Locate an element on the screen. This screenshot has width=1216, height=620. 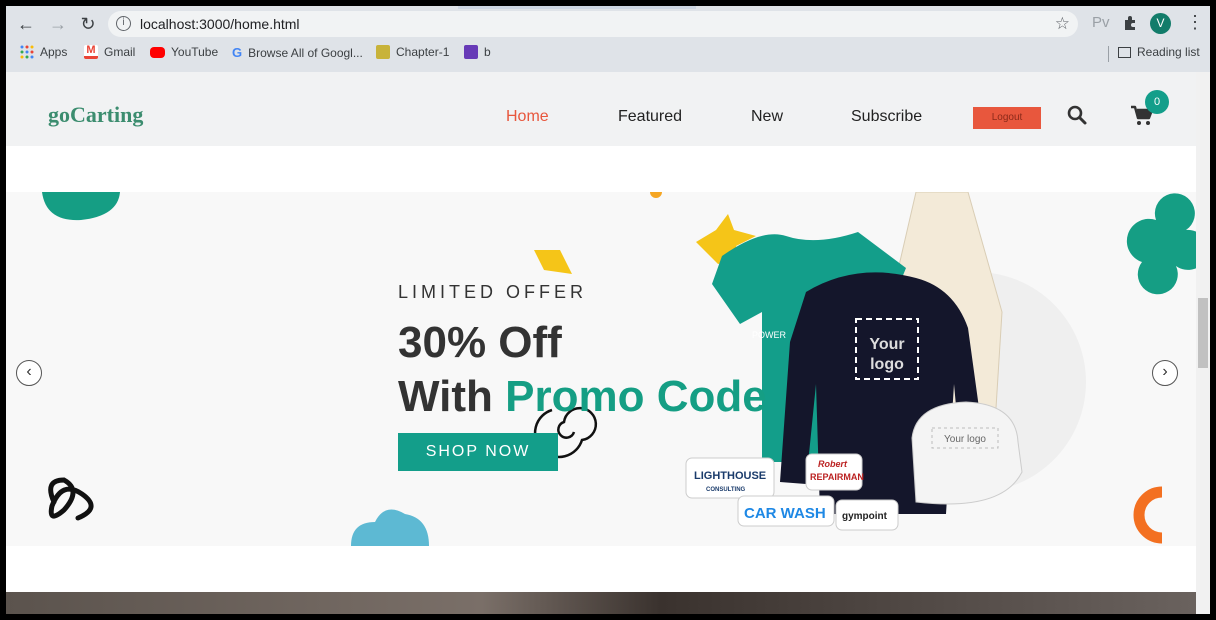
logout-button: Logout is located at coordinates (1007, 118).